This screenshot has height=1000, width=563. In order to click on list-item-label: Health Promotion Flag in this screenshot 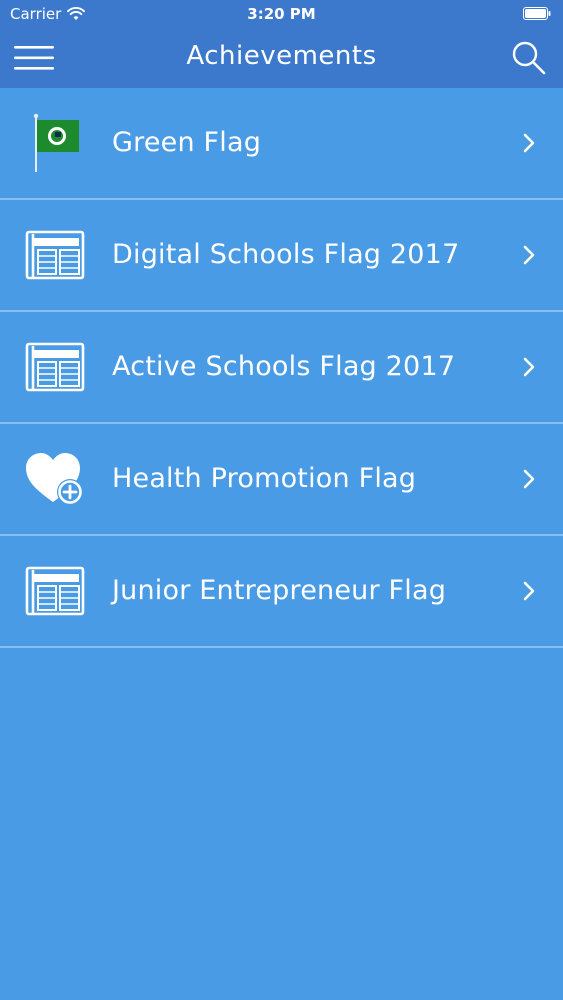, I will do `click(264, 478)`.